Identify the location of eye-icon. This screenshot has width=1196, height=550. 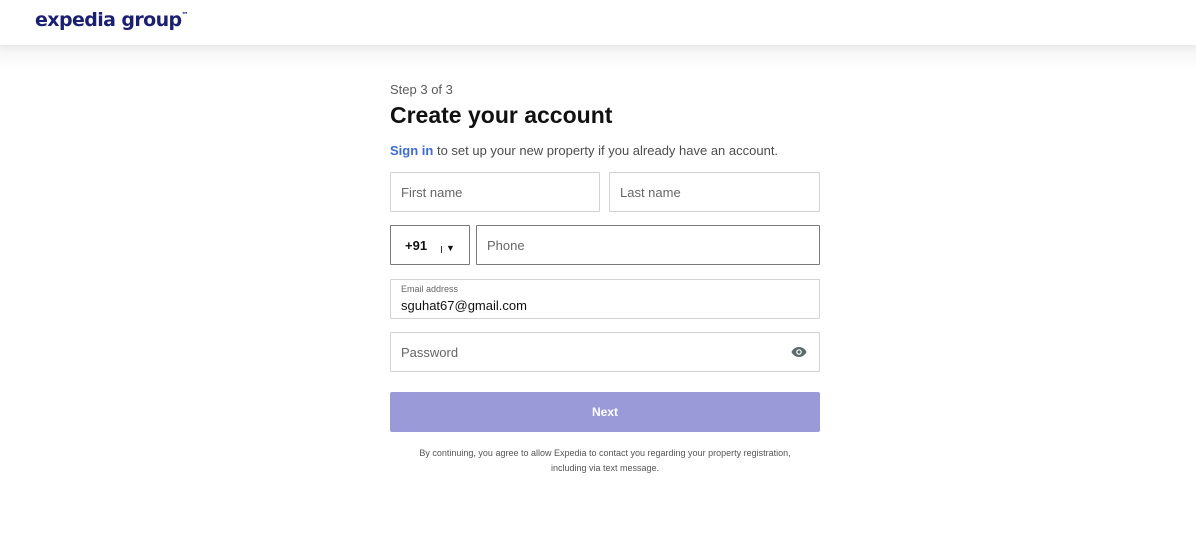
(799, 352).